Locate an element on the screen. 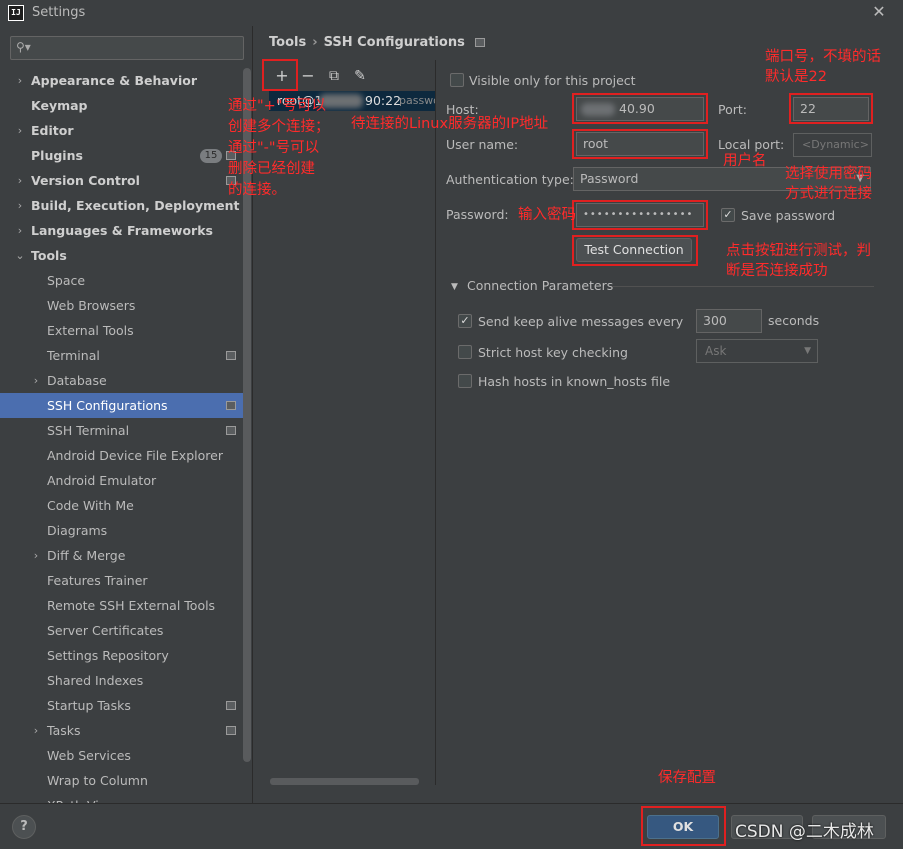  annotation-box-host is located at coordinates (640, 108).